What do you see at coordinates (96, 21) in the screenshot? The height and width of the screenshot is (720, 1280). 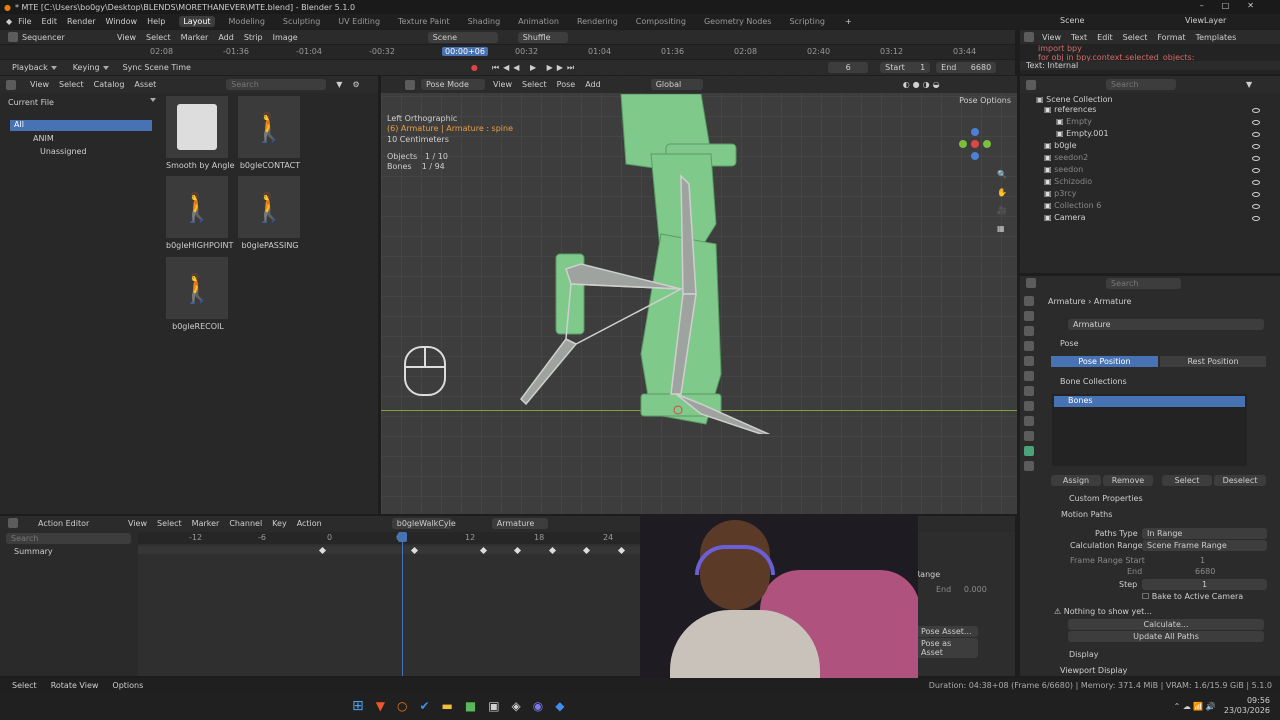 I see `top-menu-list: File Edit Render Window Help` at bounding box center [96, 21].